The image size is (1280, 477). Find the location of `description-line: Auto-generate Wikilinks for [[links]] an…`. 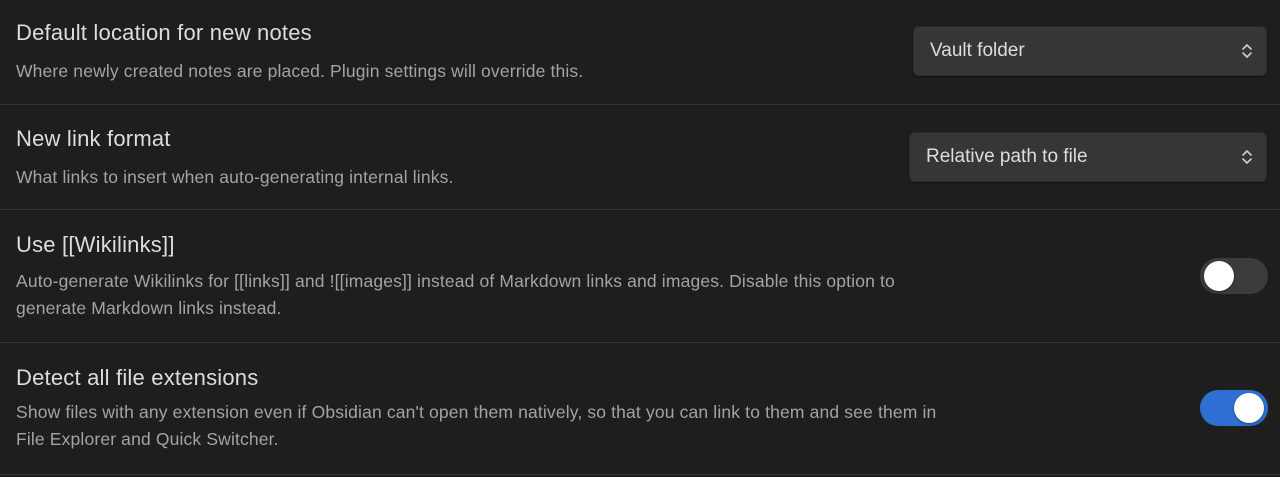

description-line: Auto-generate Wikilinks for [[links]] an… is located at coordinates (455, 281).